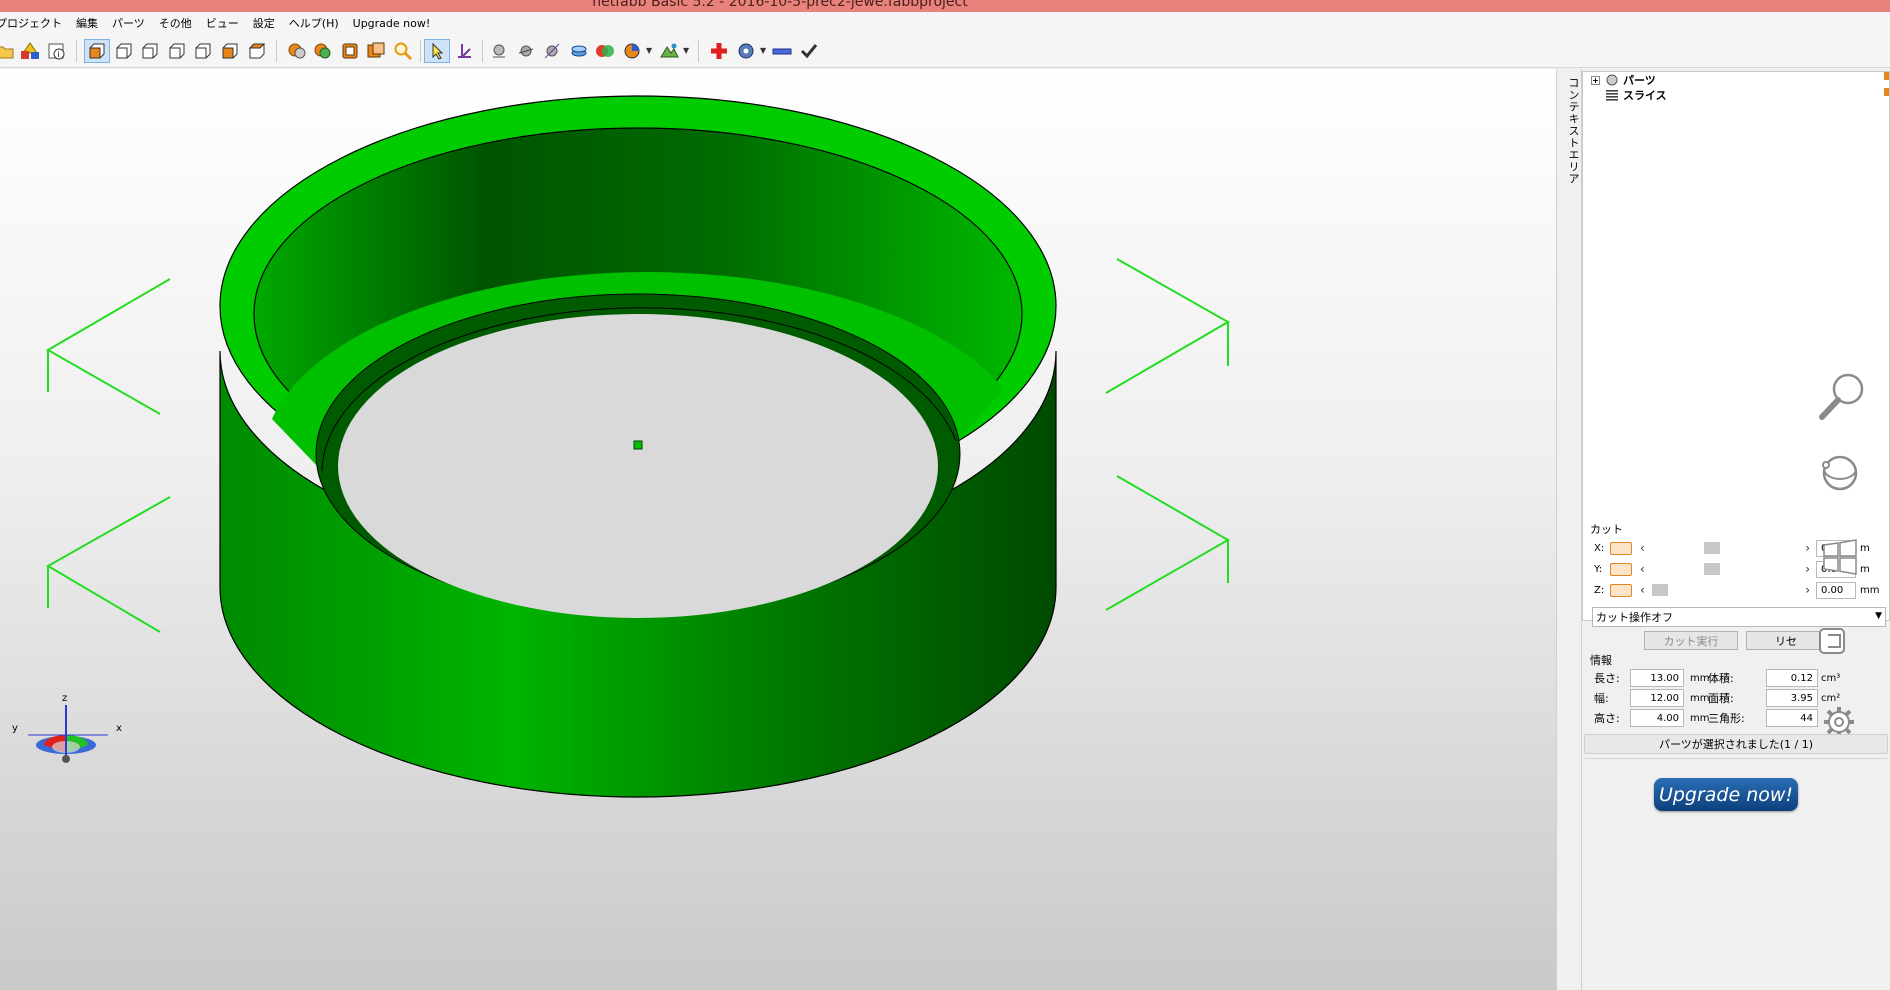 This screenshot has height=990, width=1890. What do you see at coordinates (1652, 678) in the screenshot?
I see `info-length-row: 長さ: 13.00 mm` at bounding box center [1652, 678].